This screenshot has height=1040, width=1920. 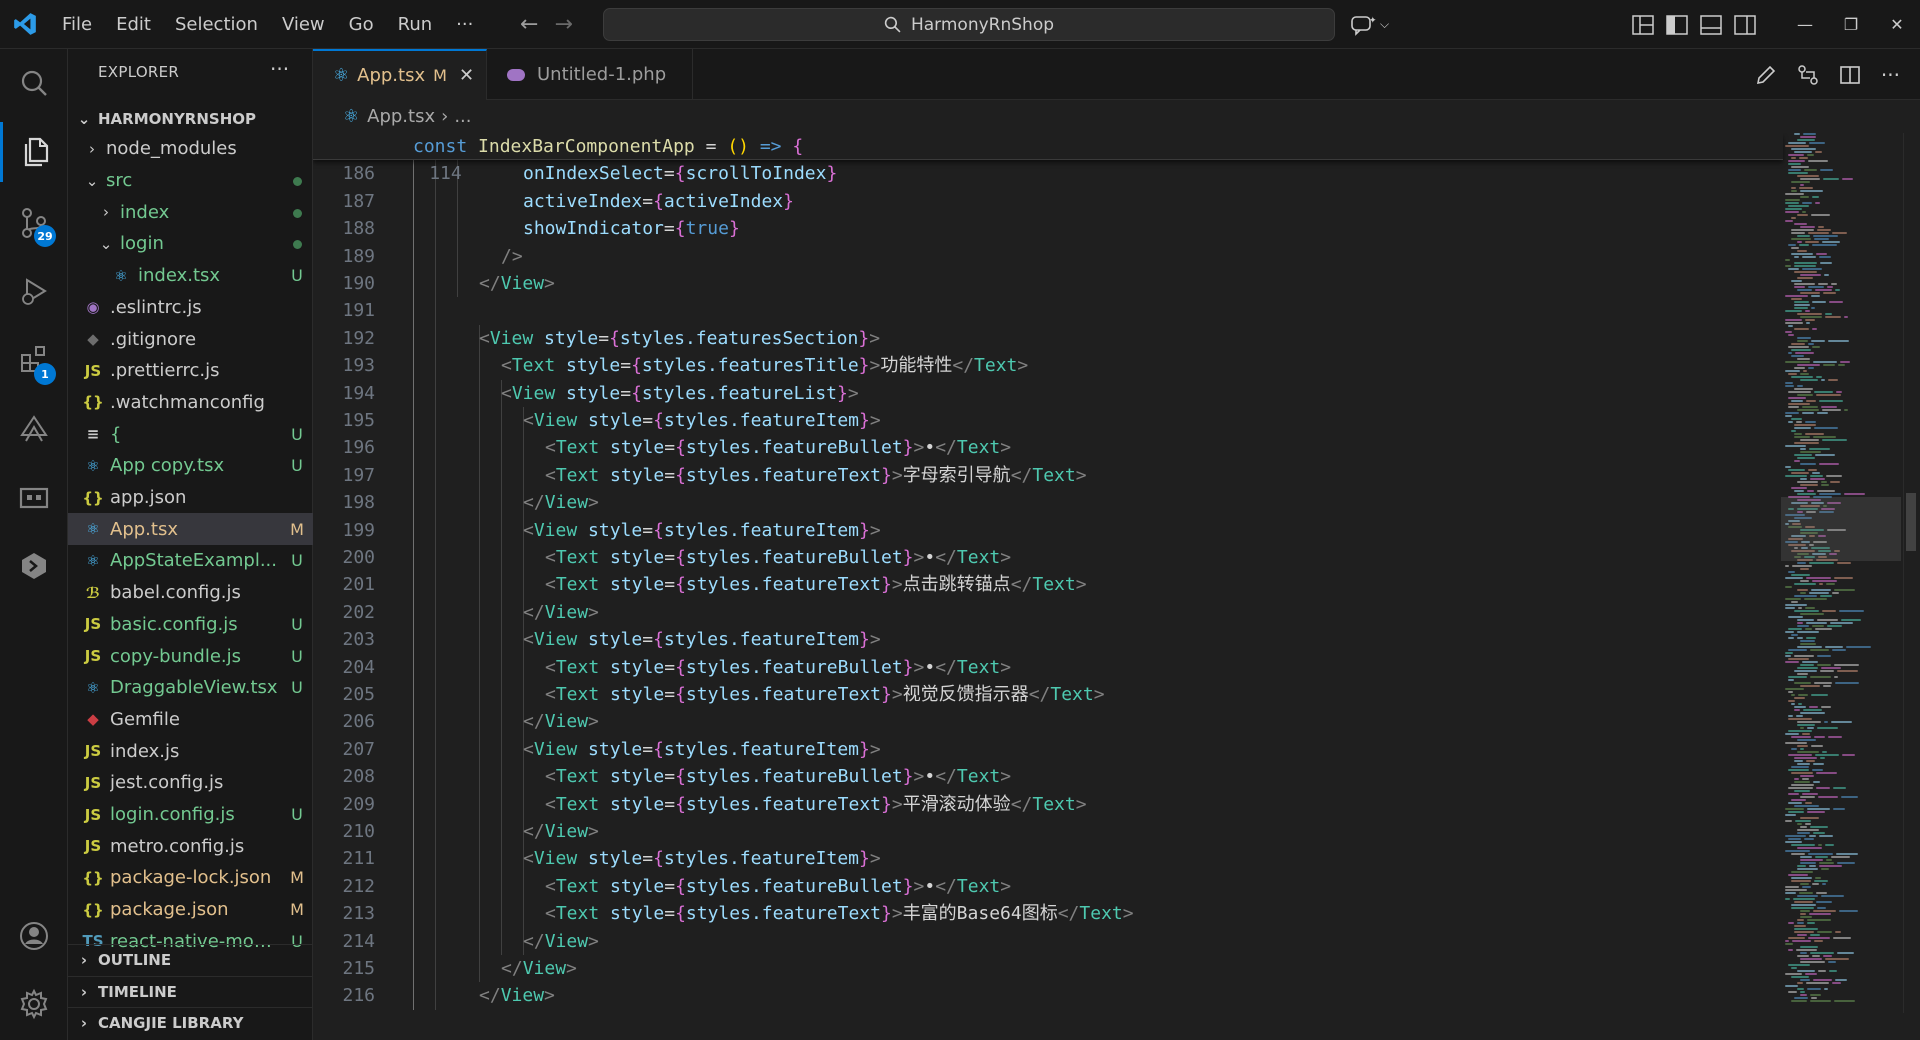 I want to click on file-item: JS copy-bundle.js U, so click(x=190, y=656).